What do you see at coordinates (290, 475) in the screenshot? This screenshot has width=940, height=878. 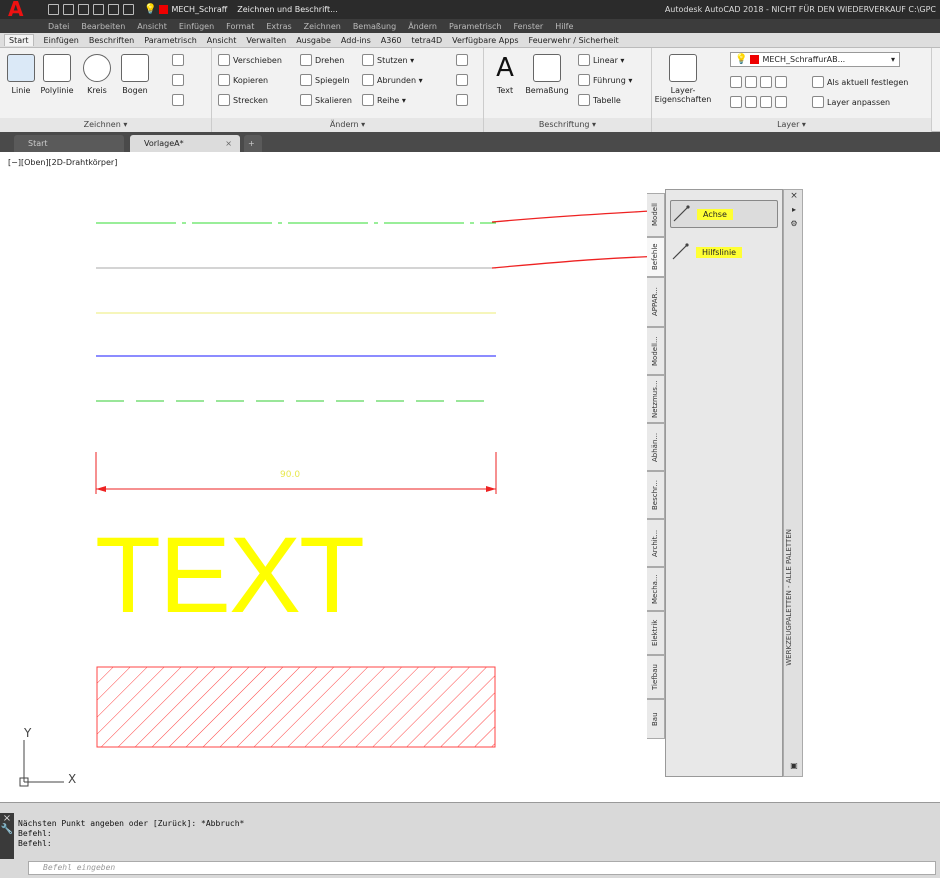 I see `dimension-text: 90.0` at bounding box center [290, 475].